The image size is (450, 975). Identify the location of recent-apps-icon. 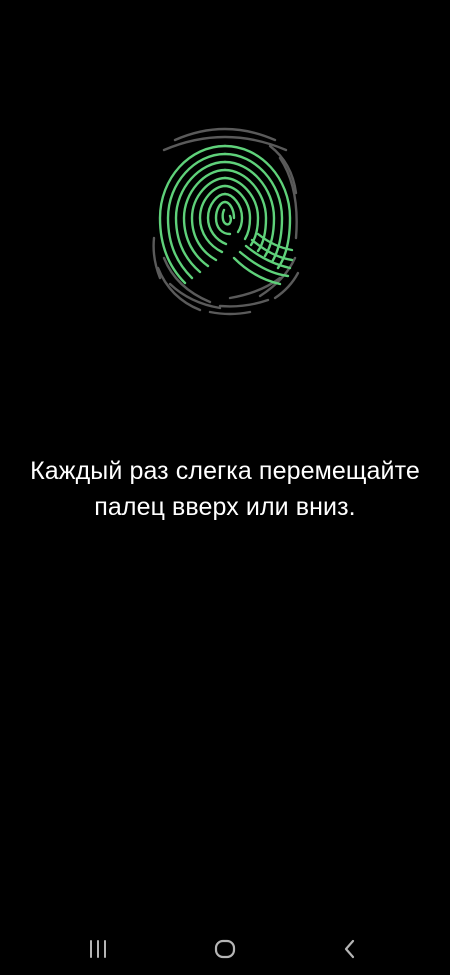
(98, 949).